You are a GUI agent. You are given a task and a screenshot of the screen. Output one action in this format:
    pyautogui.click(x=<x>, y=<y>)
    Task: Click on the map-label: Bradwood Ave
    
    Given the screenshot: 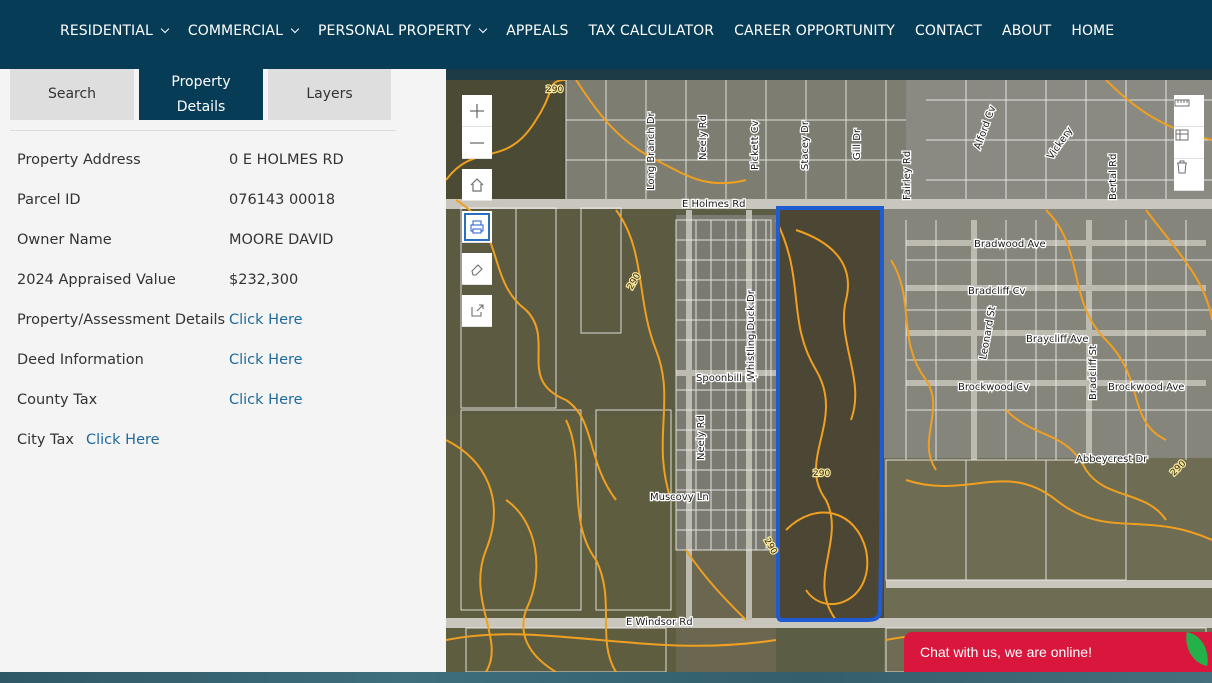 What is the action you would take?
    pyautogui.click(x=1010, y=244)
    